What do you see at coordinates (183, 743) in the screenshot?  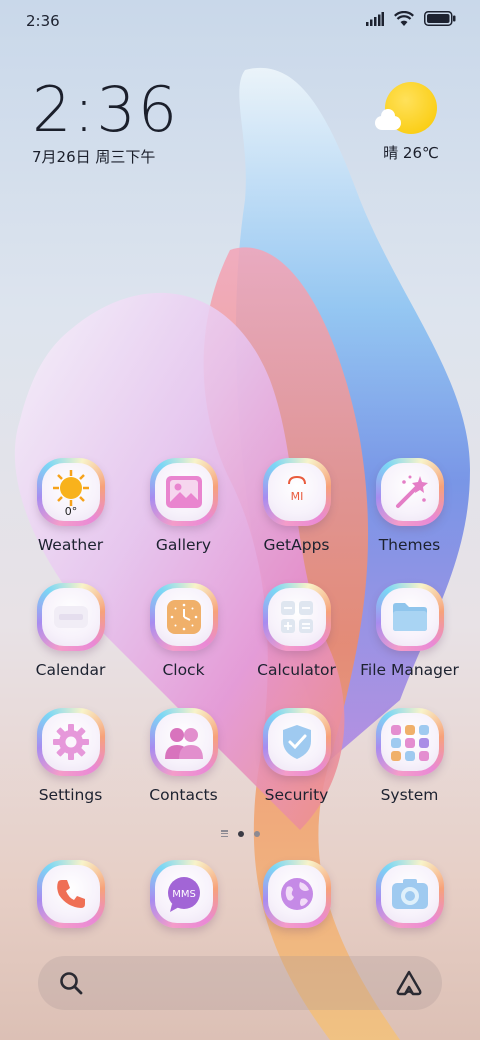 I see `contacts-icon` at bounding box center [183, 743].